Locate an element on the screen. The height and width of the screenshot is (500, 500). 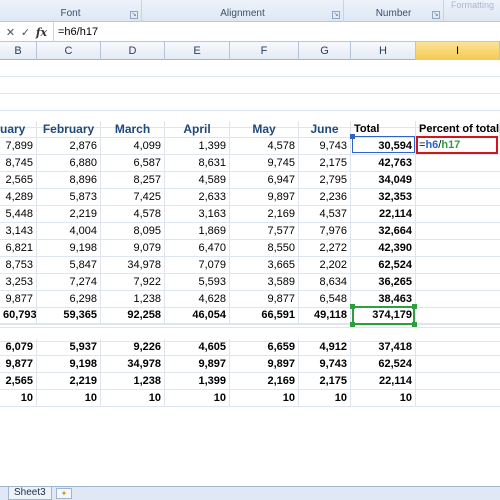
cell: 8,095 is located at coordinates (133, 231).